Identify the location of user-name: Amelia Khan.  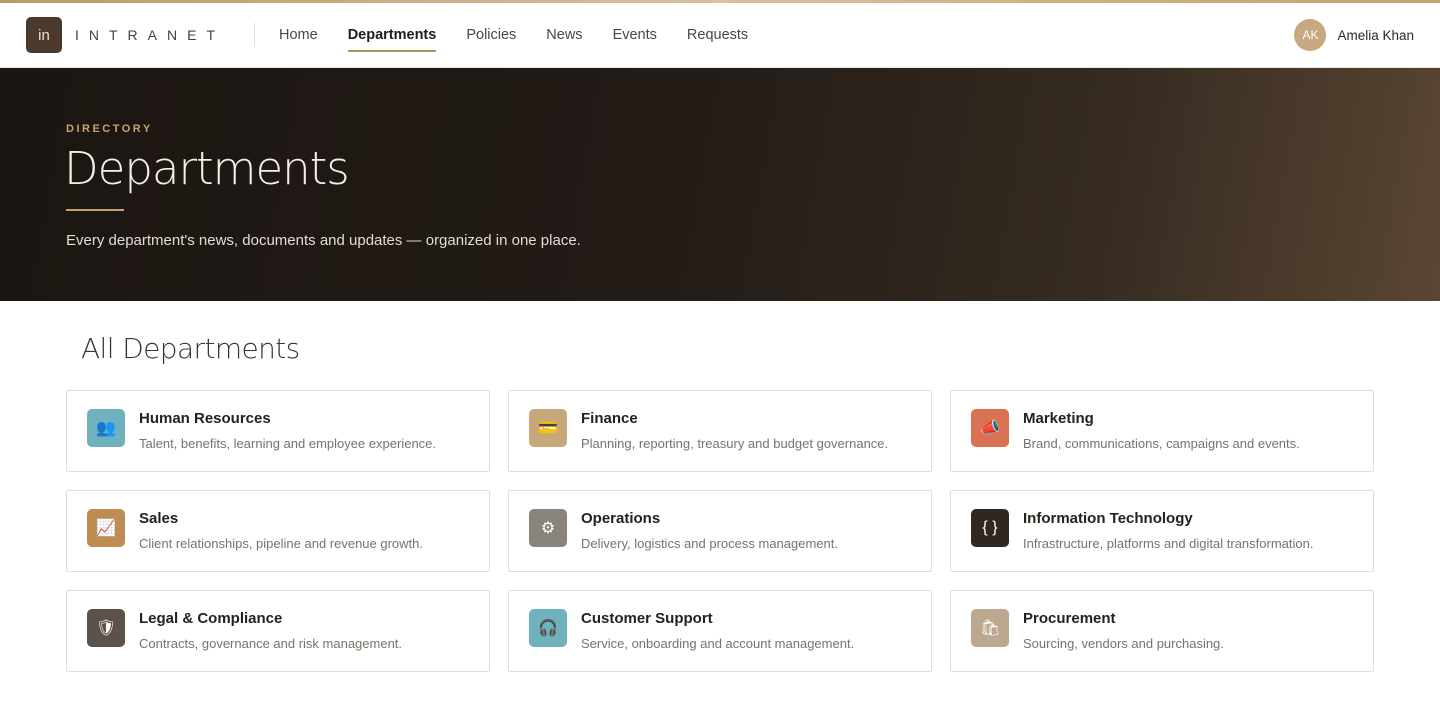
(1375, 35).